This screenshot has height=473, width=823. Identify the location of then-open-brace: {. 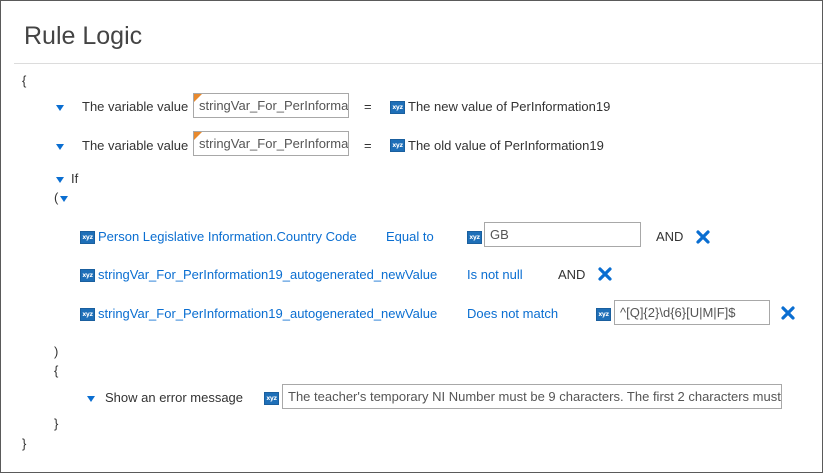
(56, 370).